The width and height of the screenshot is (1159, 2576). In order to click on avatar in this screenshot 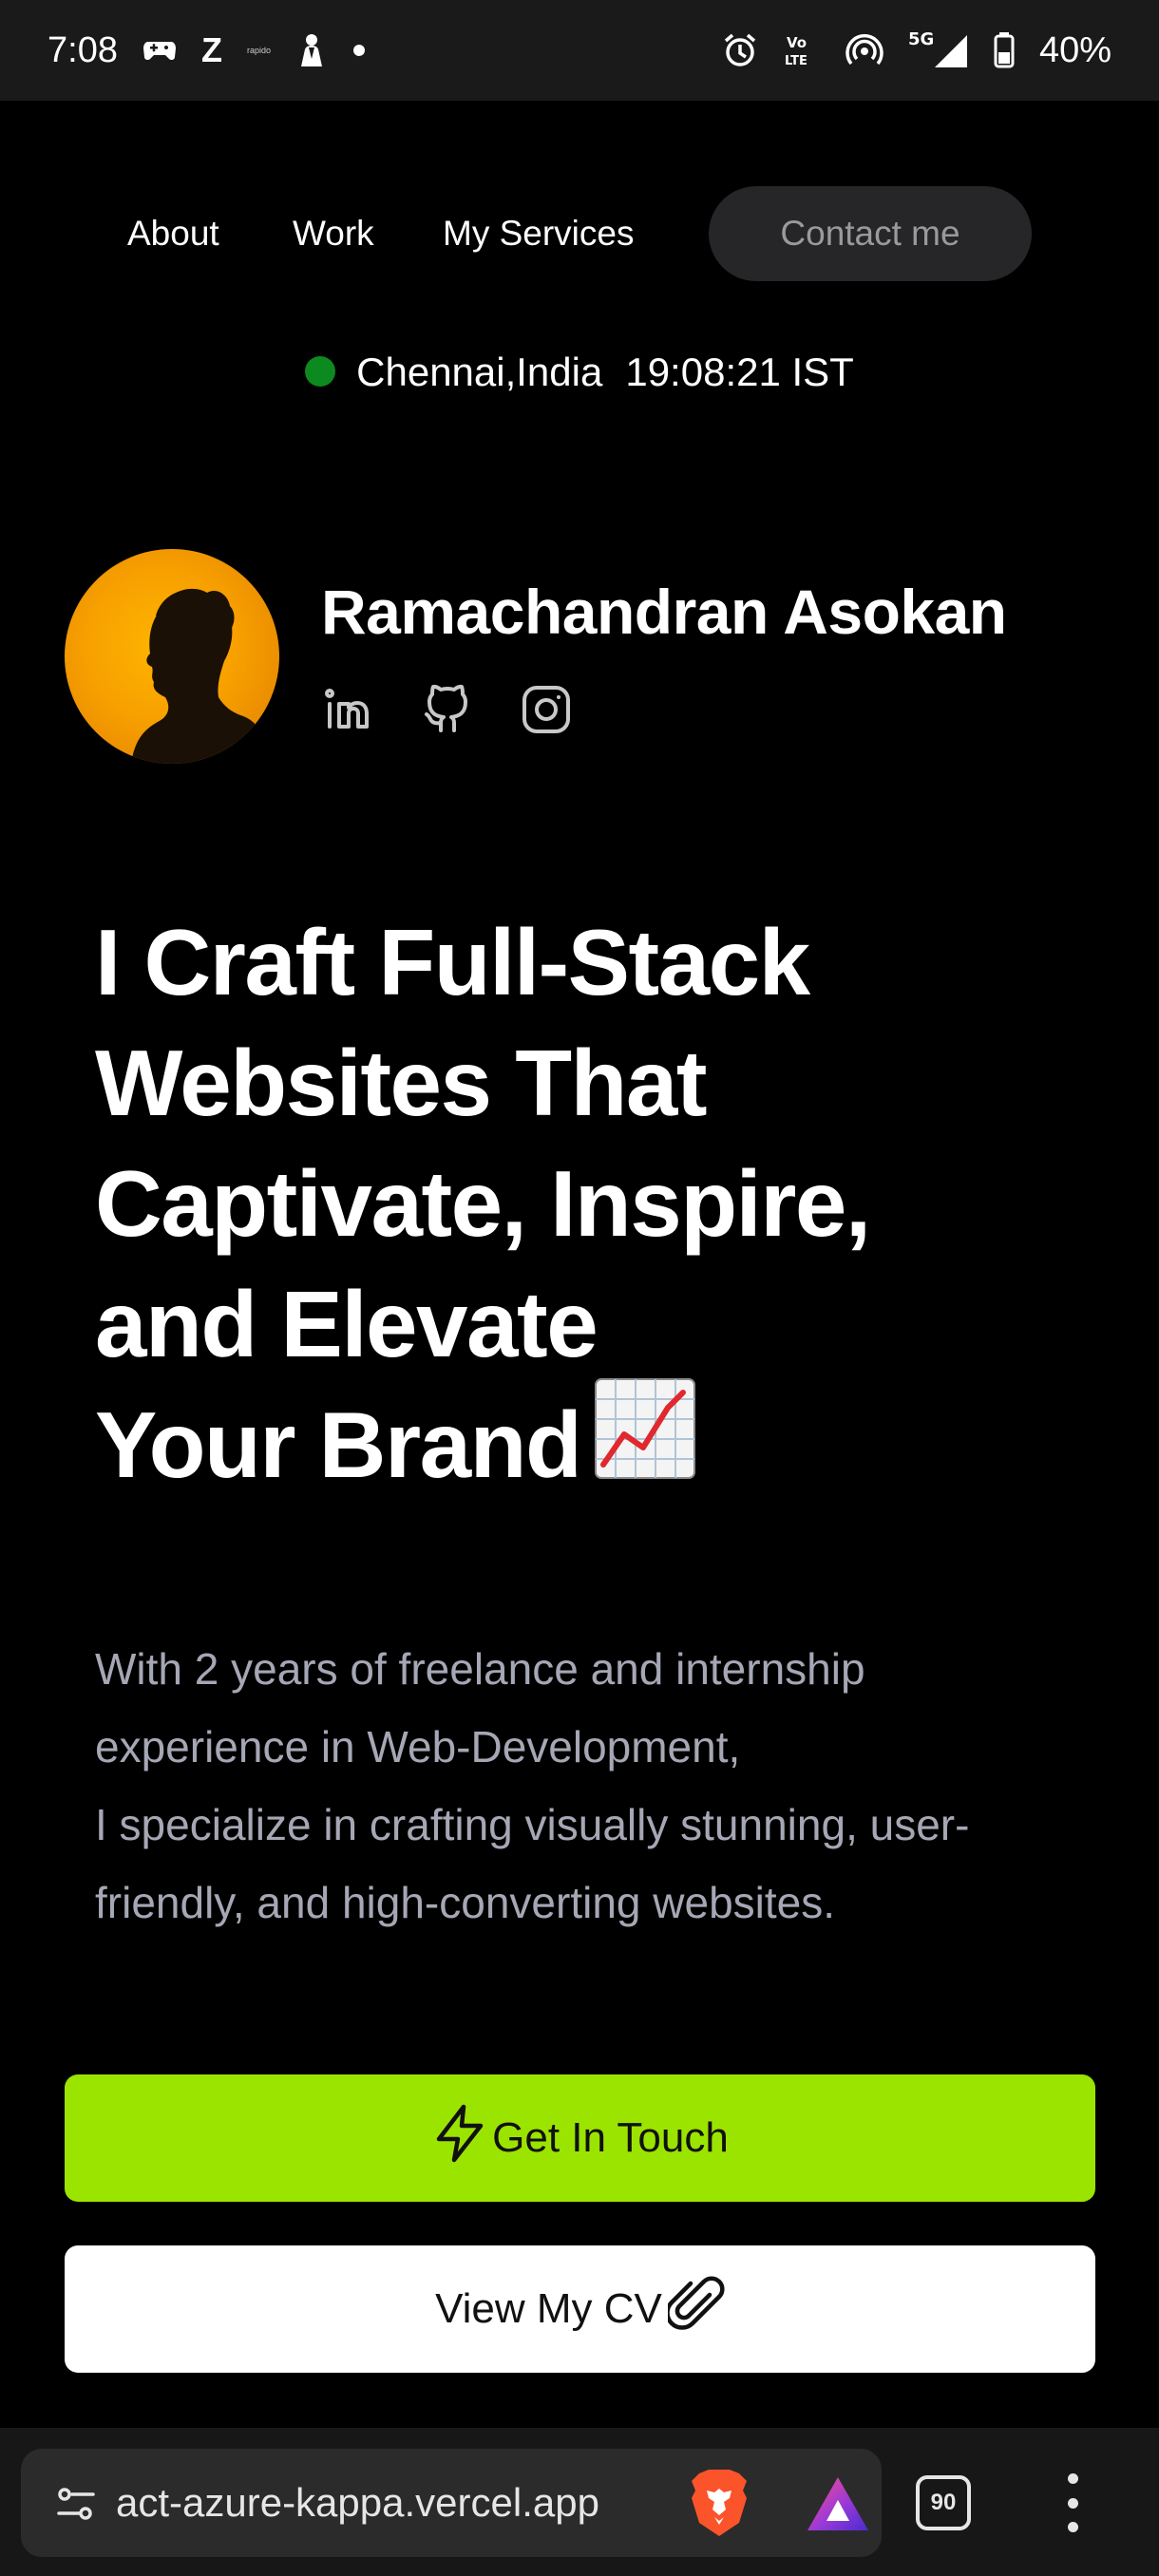, I will do `click(172, 656)`.